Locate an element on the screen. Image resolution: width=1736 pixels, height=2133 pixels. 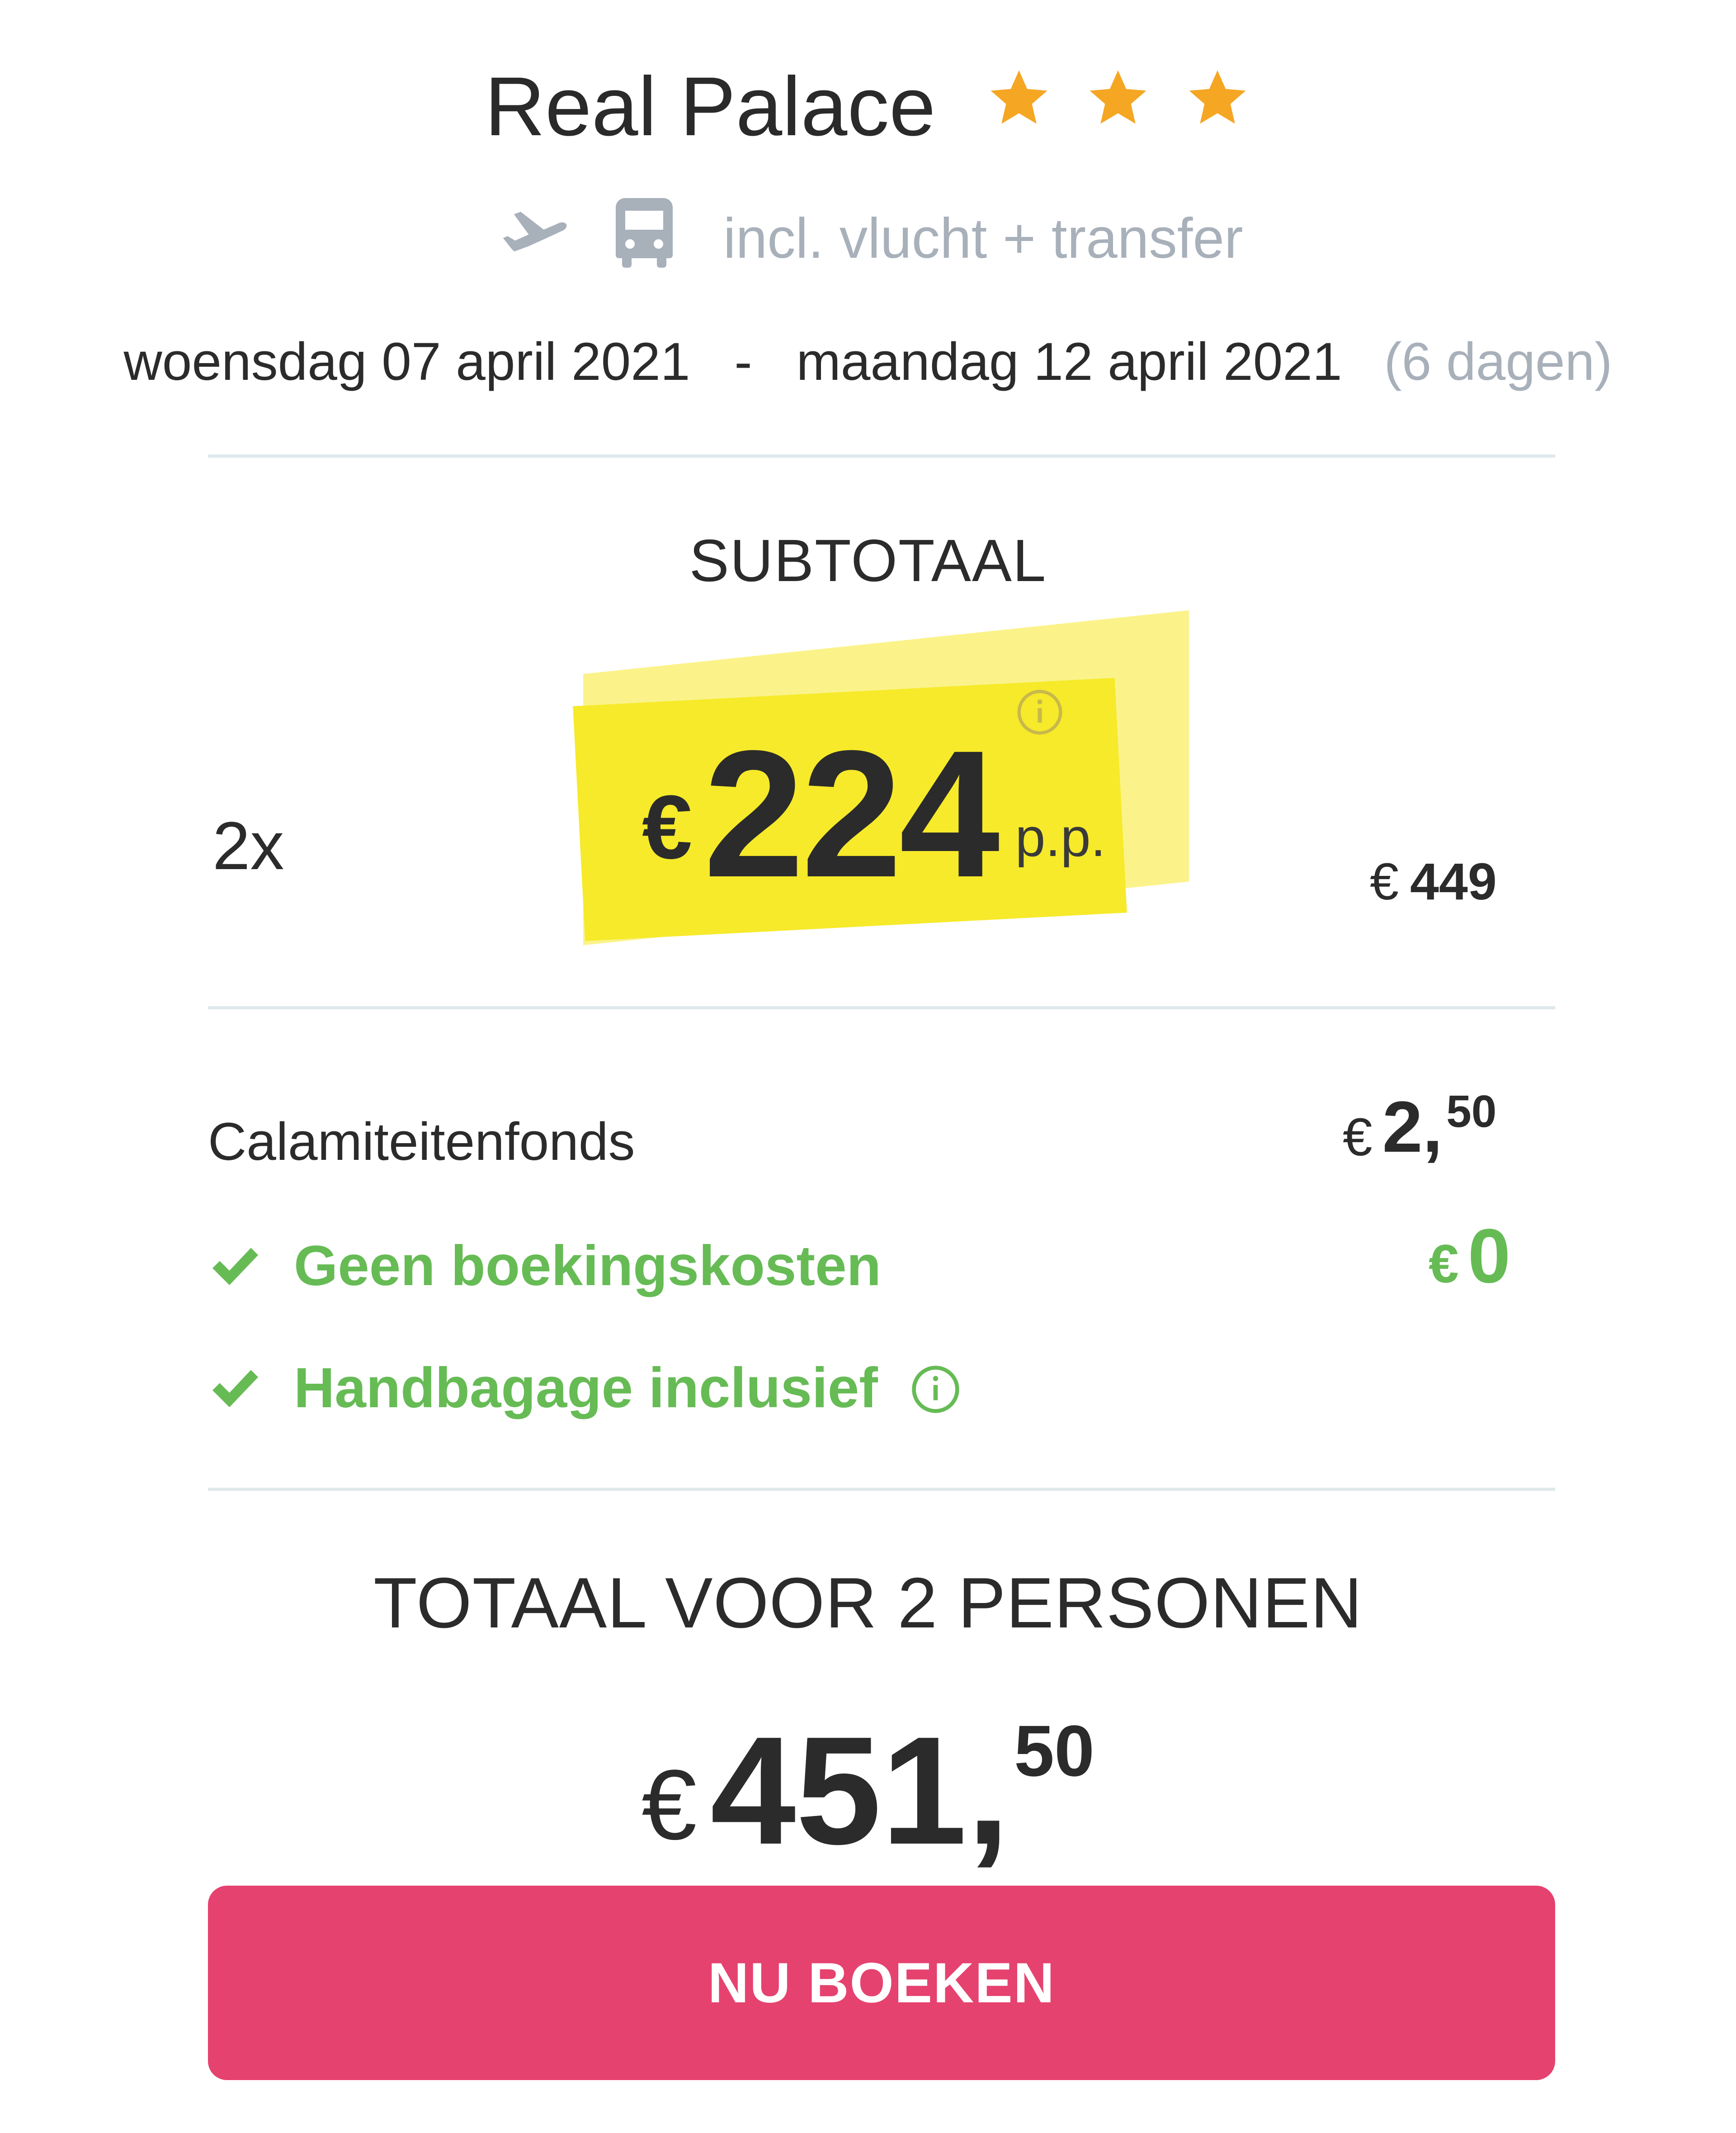
hotel-name: Real Palace is located at coordinates (711, 107).